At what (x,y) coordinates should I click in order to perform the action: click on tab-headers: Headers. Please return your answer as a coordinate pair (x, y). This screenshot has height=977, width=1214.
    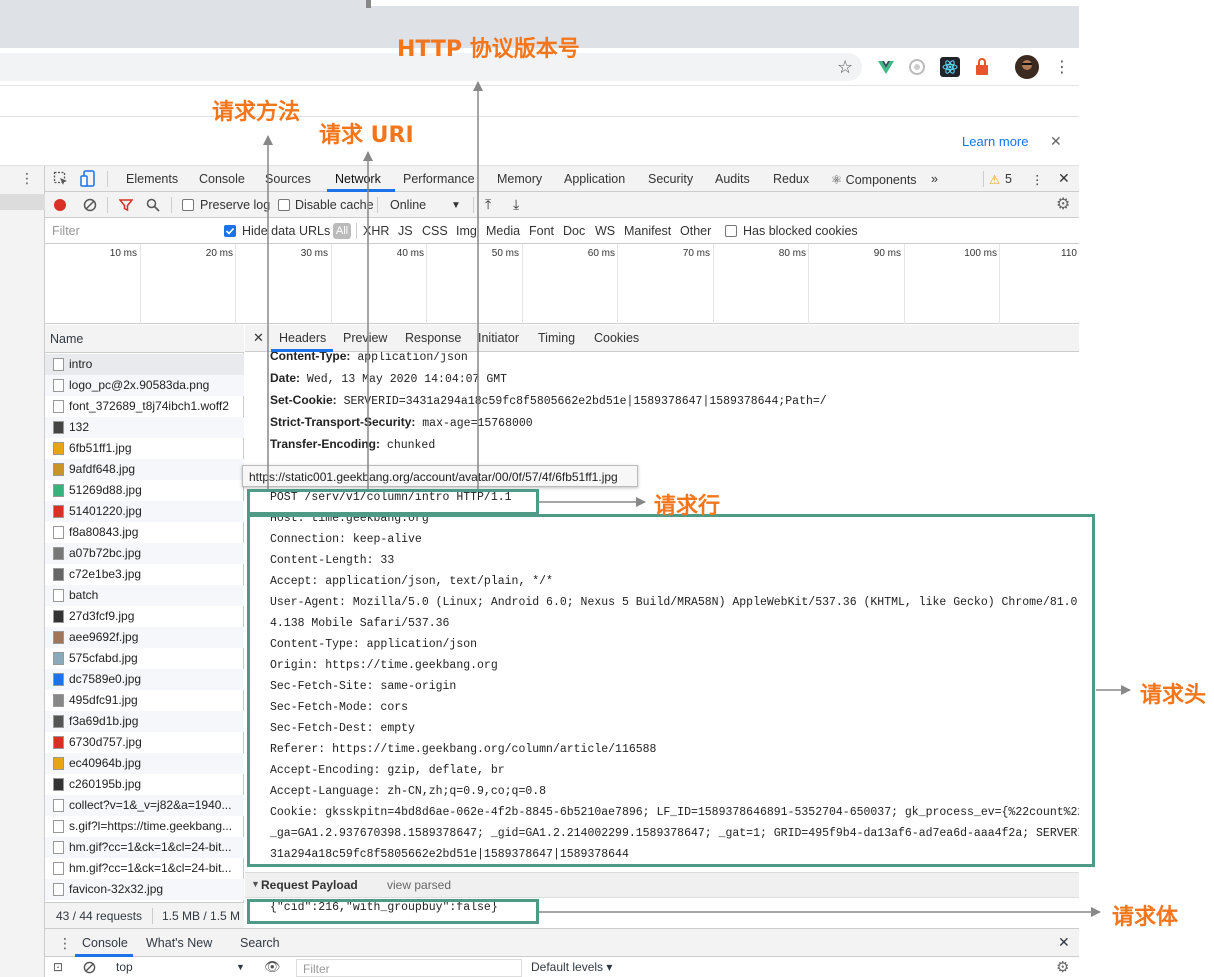
    Looking at the image, I should click on (302, 338).